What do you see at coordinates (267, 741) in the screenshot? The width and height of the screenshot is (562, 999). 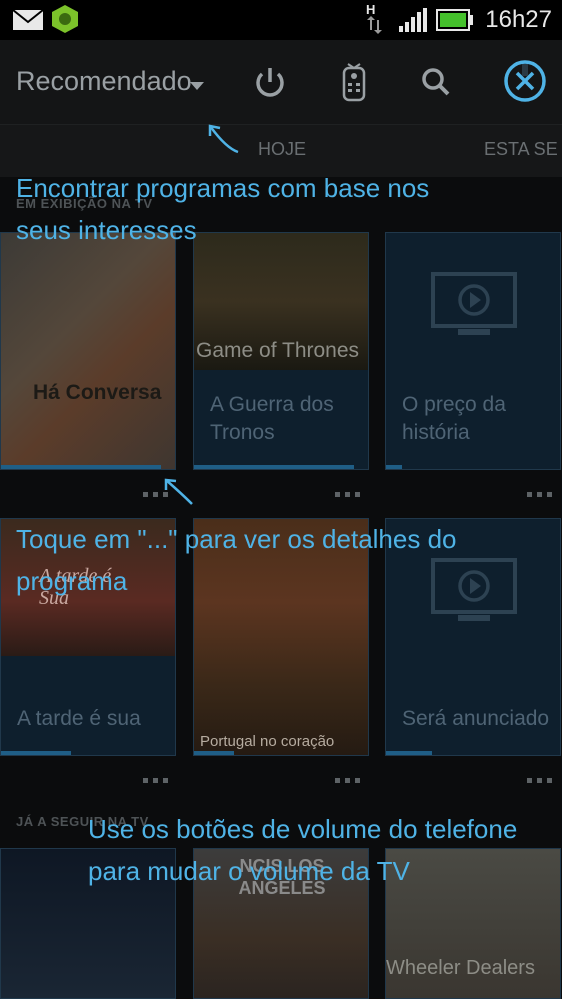 I see `program-overlay-title: Portugal no coração` at bounding box center [267, 741].